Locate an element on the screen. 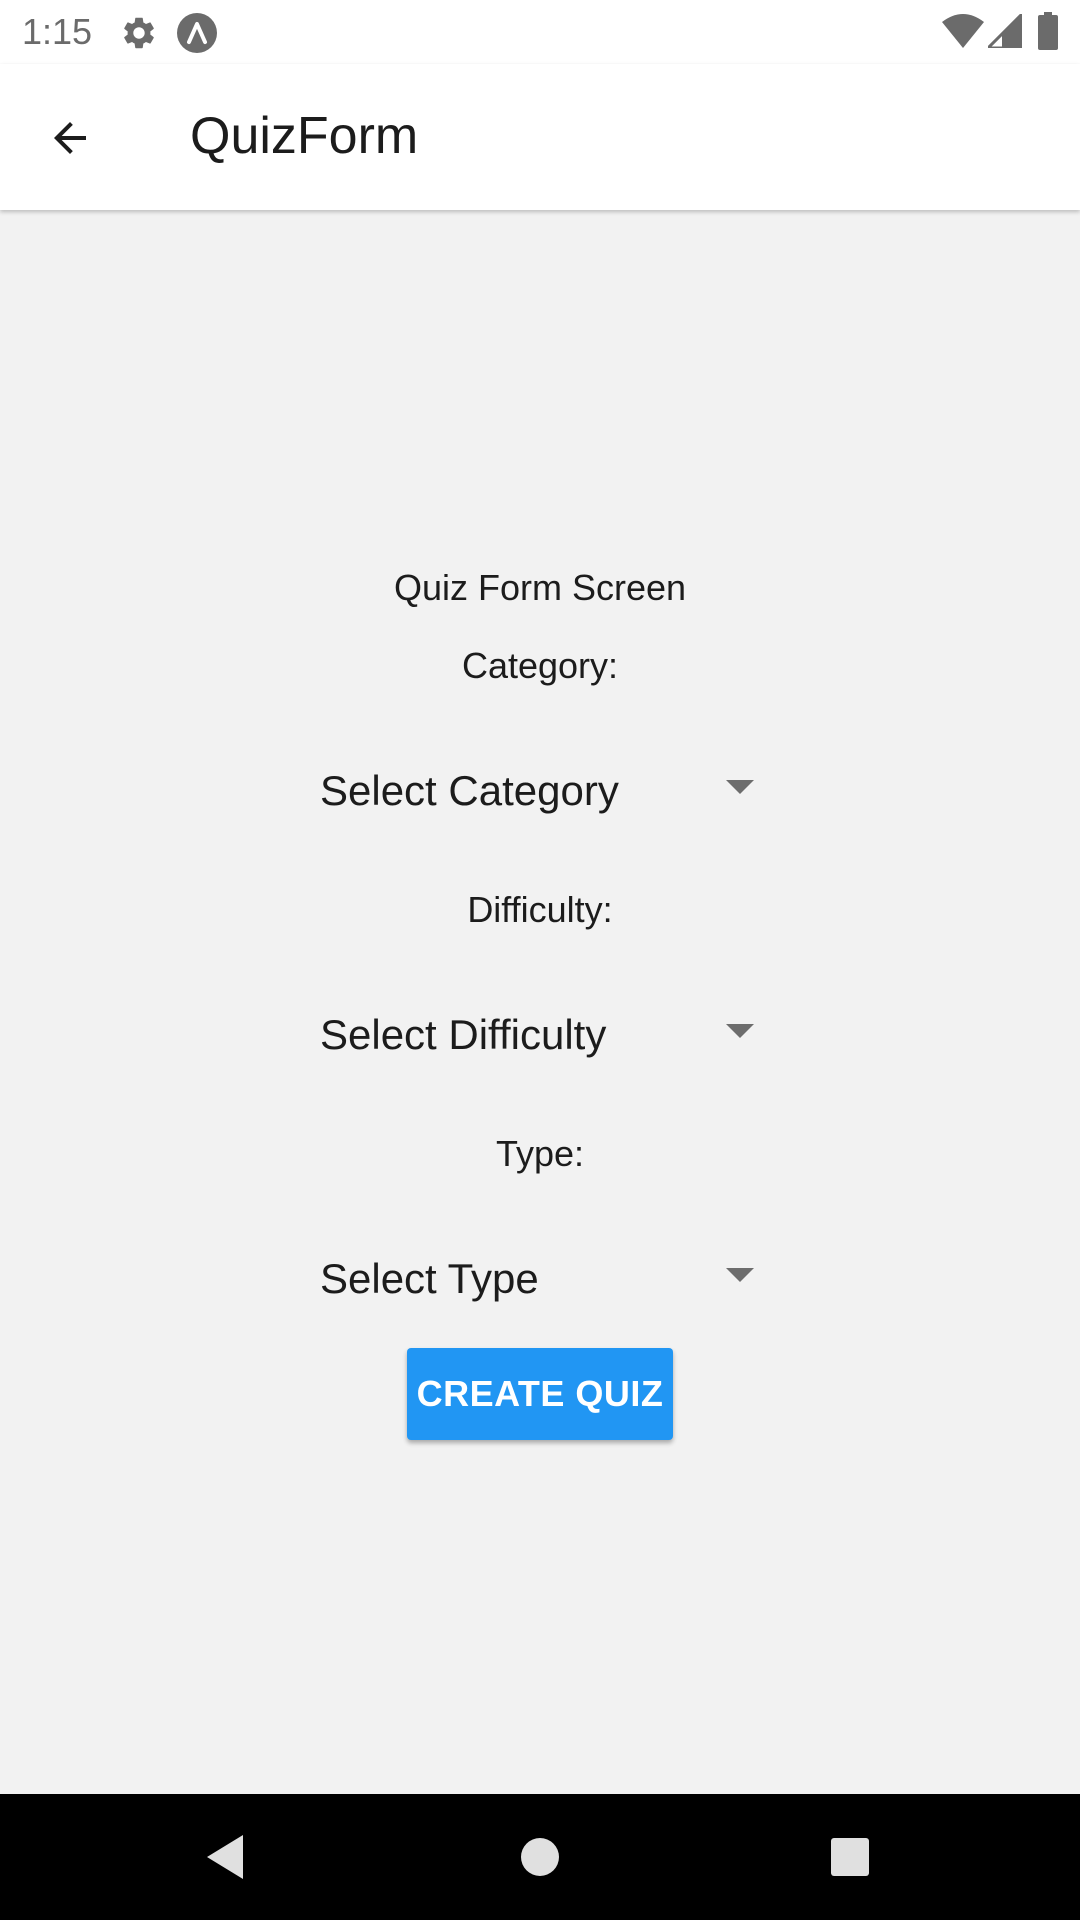 The image size is (1080, 1920). back-button is located at coordinates (70, 138).